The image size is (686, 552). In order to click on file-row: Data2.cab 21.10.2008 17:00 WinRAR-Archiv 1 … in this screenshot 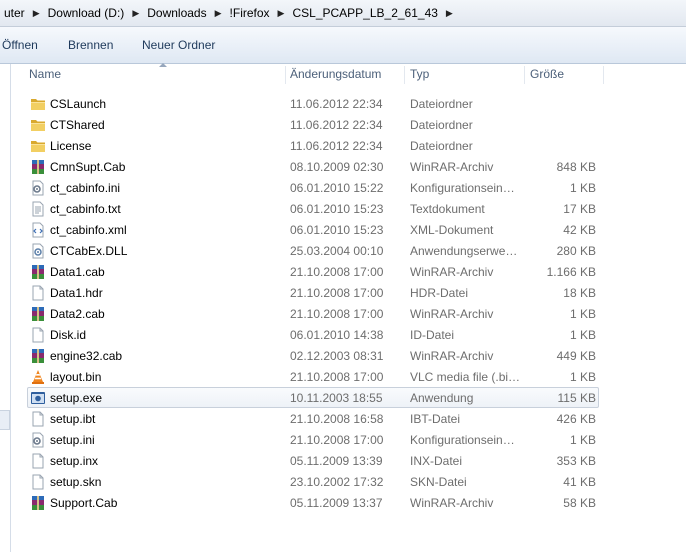, I will do `click(313, 313)`.